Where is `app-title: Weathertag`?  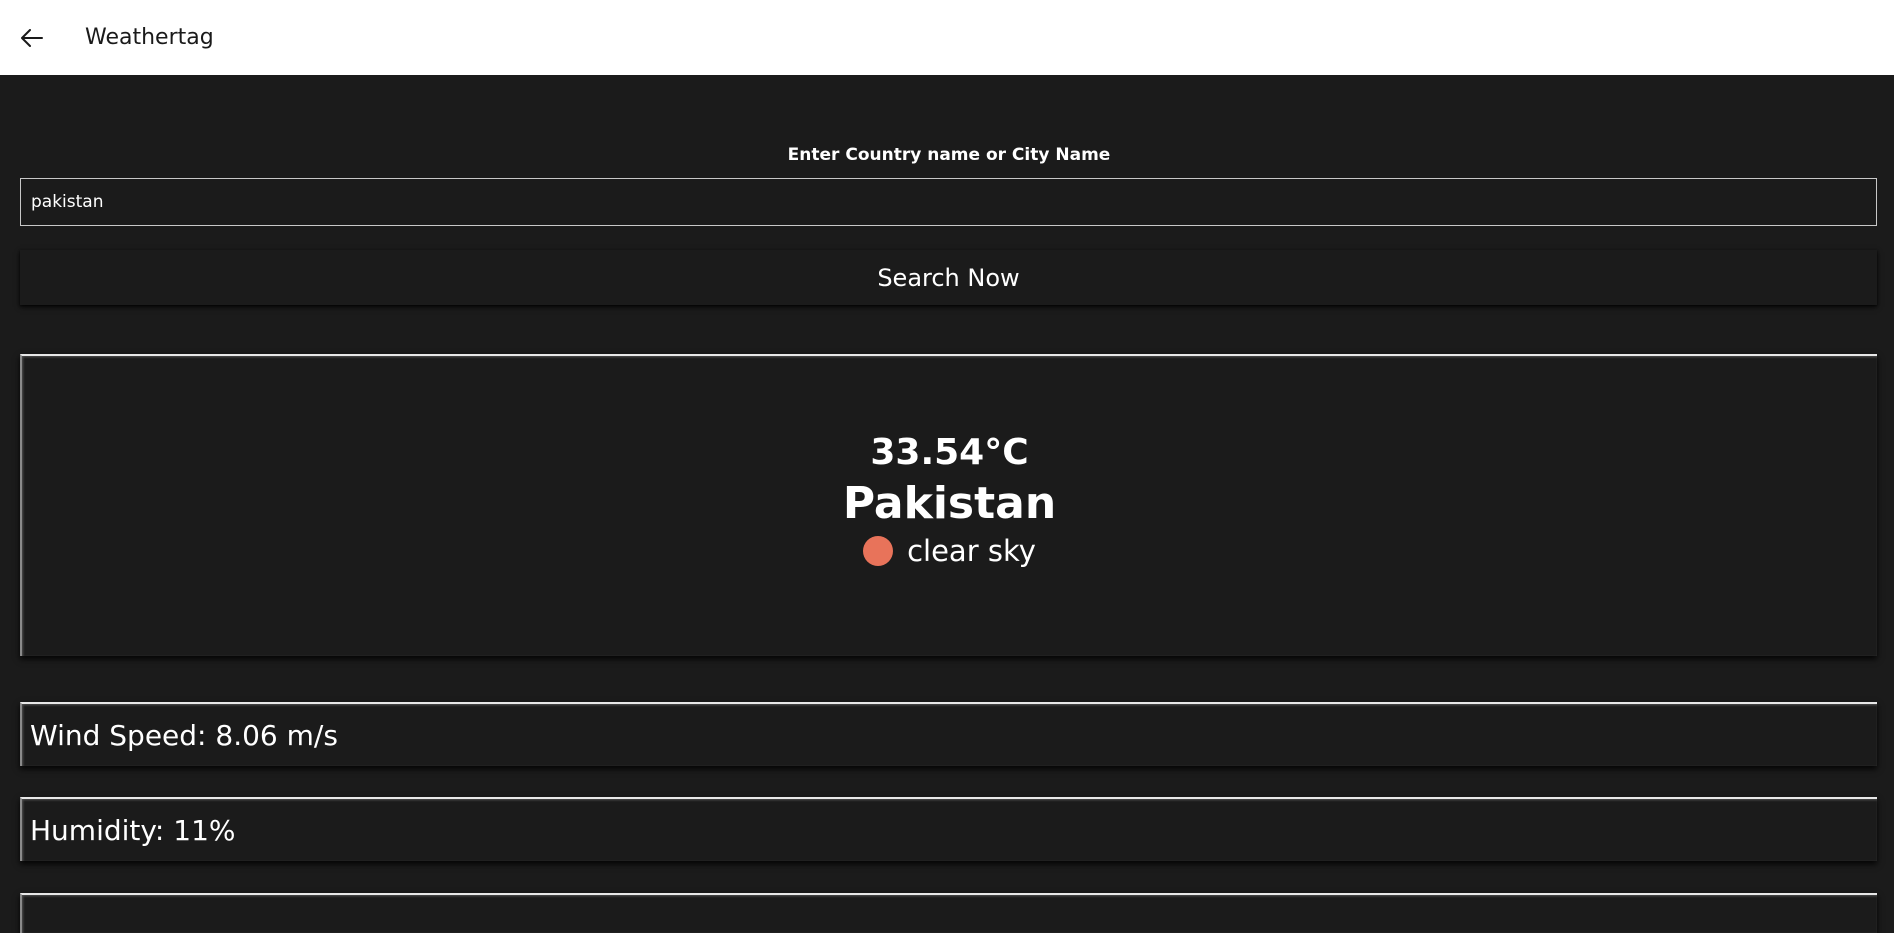
app-title: Weathertag is located at coordinates (149, 37).